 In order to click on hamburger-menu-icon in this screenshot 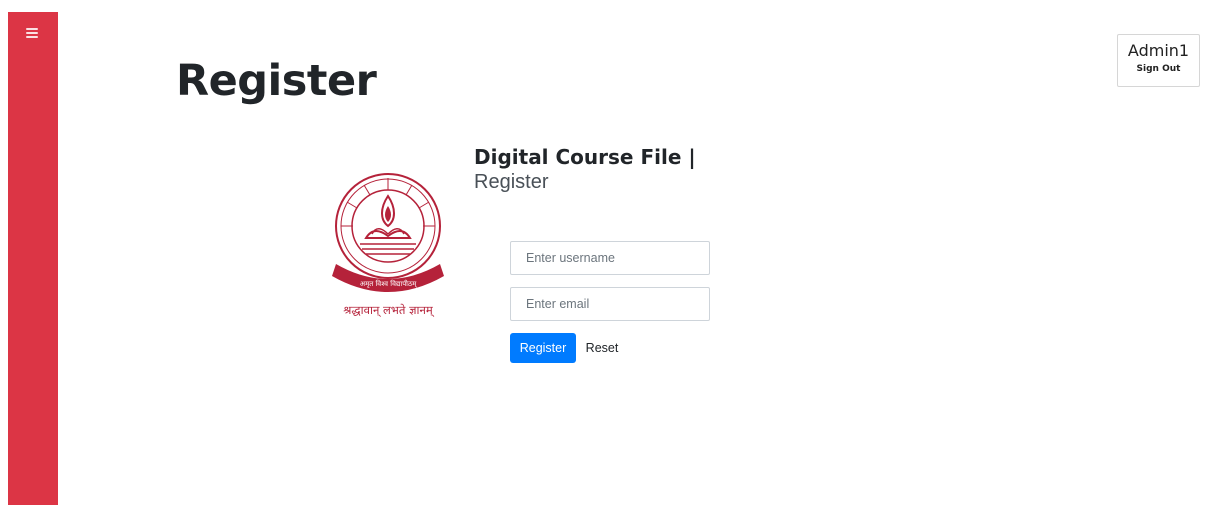, I will do `click(33, 33)`.